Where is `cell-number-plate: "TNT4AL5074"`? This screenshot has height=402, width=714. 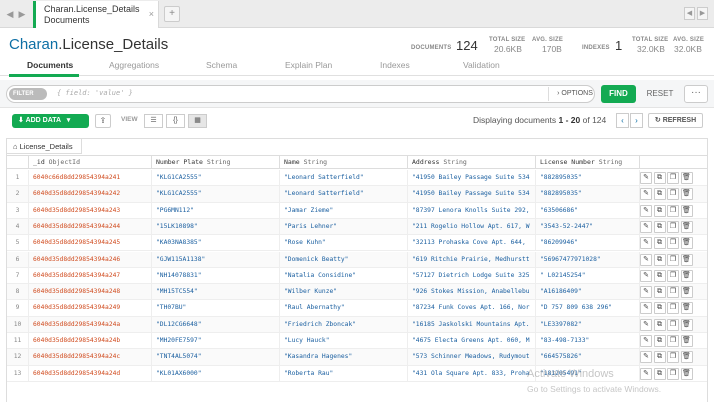 cell-number-plate: "TNT4AL5074" is located at coordinates (216, 357).